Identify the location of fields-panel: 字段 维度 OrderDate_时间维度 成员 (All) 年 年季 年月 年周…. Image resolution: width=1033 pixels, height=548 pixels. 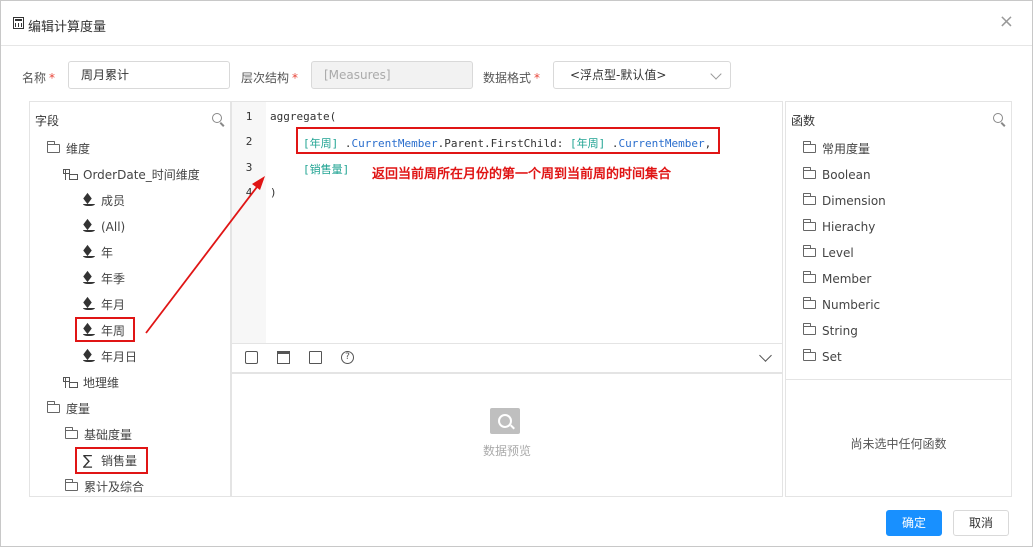
(130, 299).